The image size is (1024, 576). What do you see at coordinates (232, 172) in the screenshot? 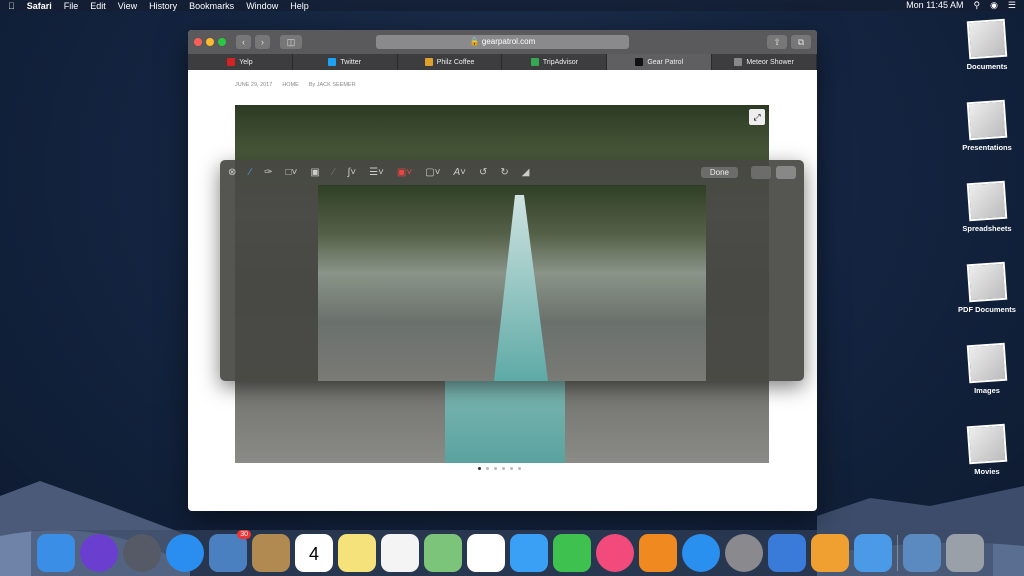
I see `close-markup-icon: ⊗` at bounding box center [232, 172].